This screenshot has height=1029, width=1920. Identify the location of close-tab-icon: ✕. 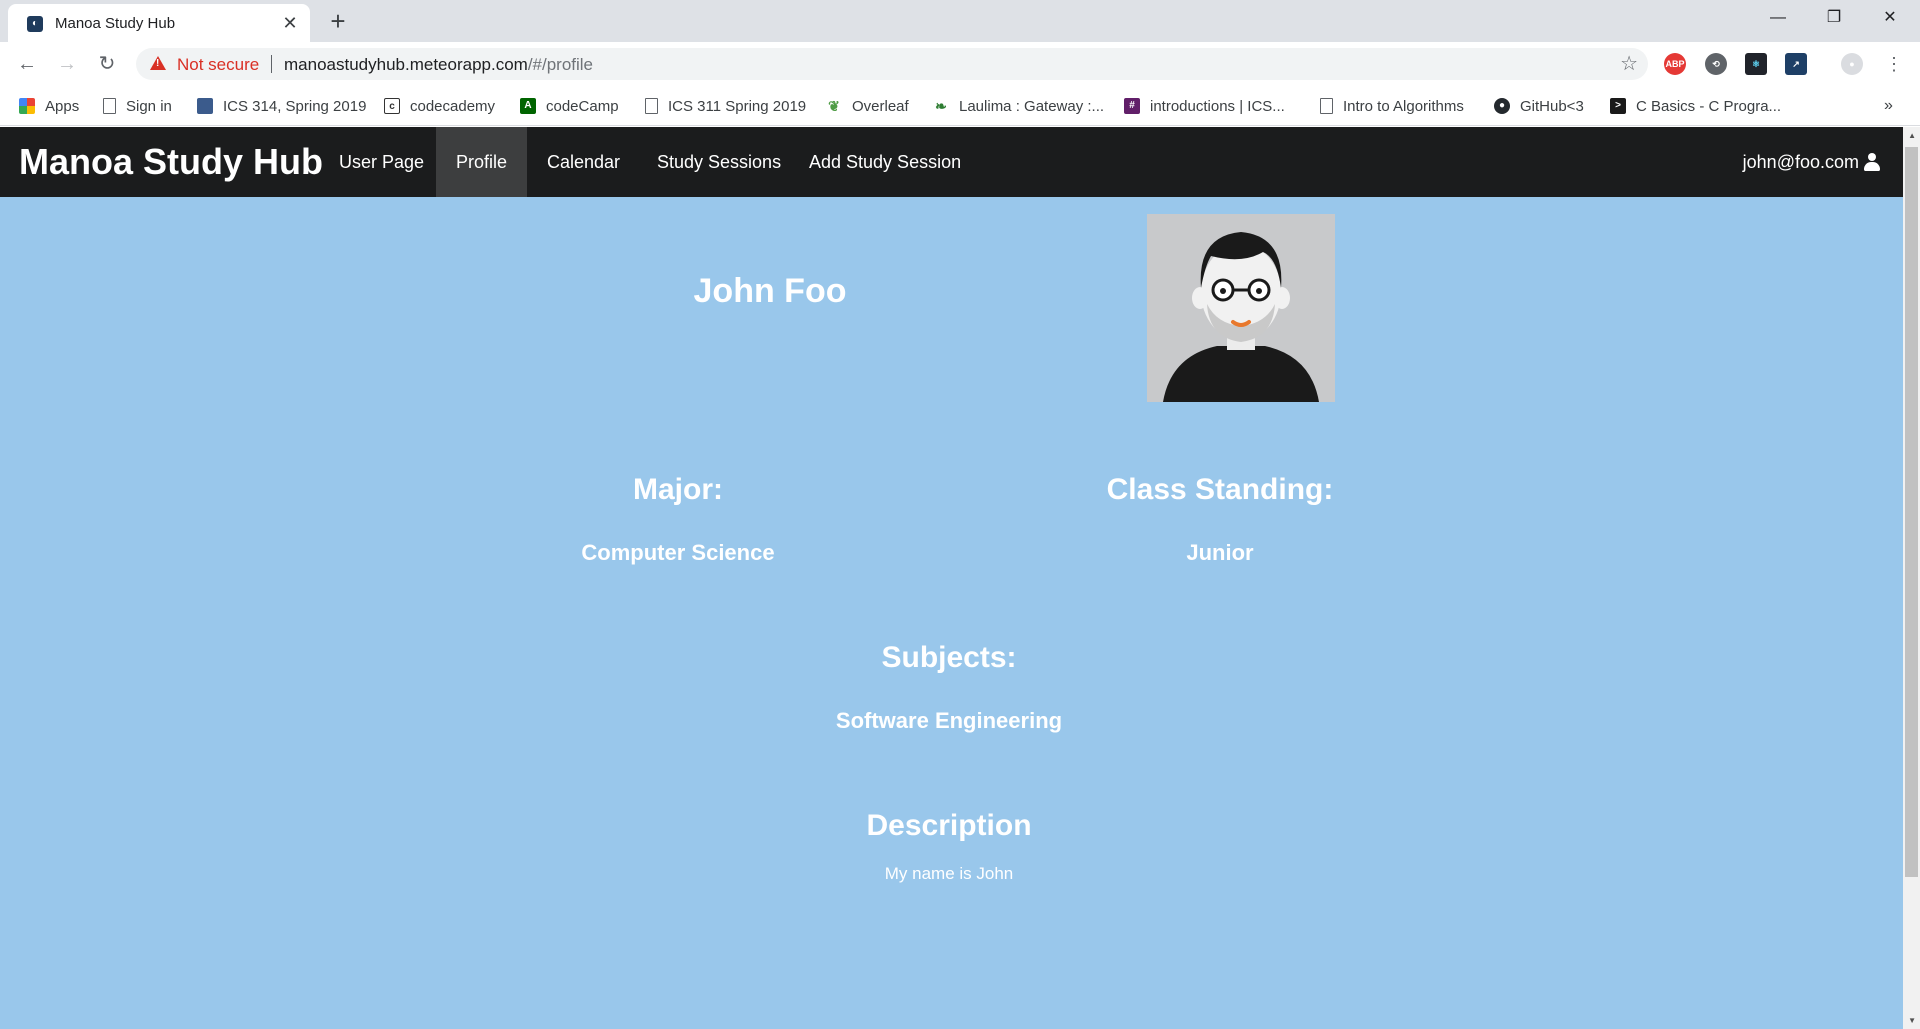
(290, 23).